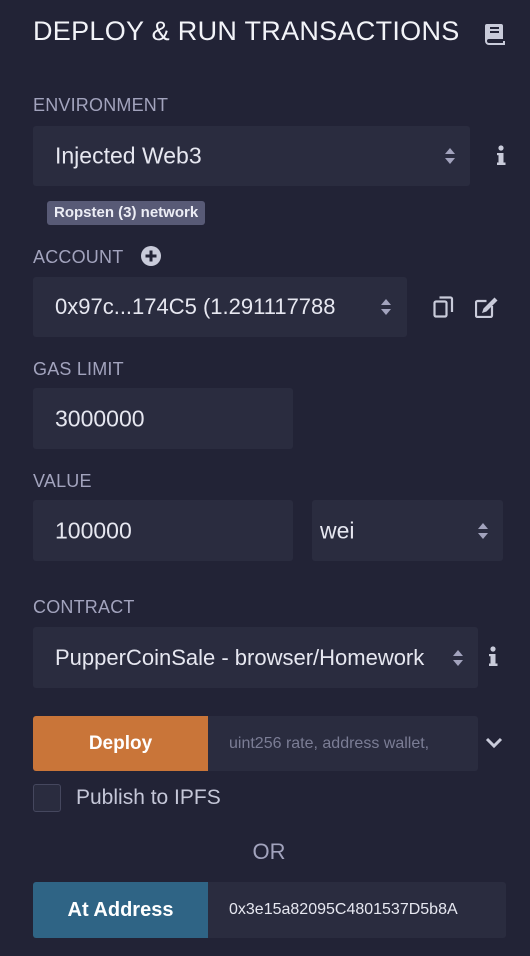  I want to click on value-amount: 100000, so click(93, 530).